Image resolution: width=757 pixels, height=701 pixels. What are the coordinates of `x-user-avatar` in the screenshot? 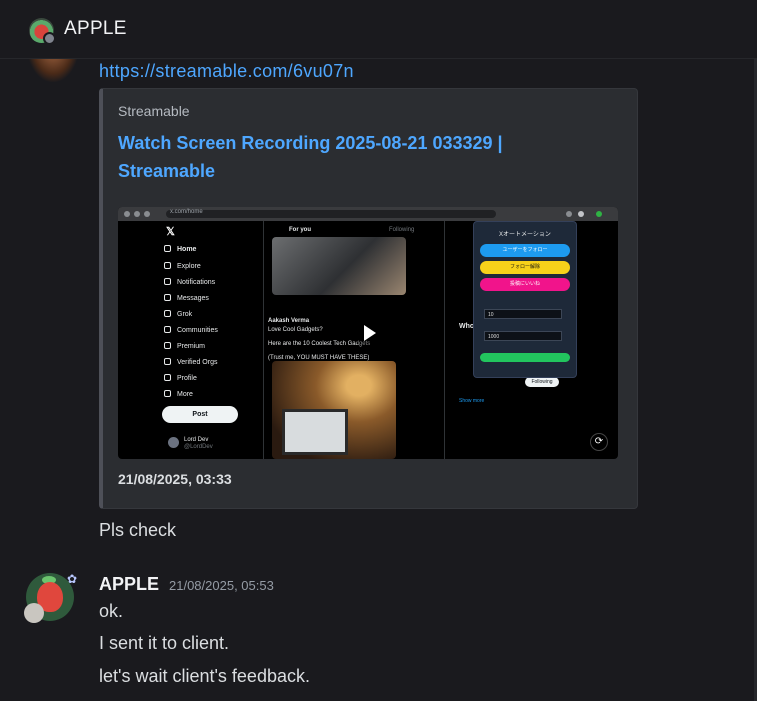 It's located at (173, 442).